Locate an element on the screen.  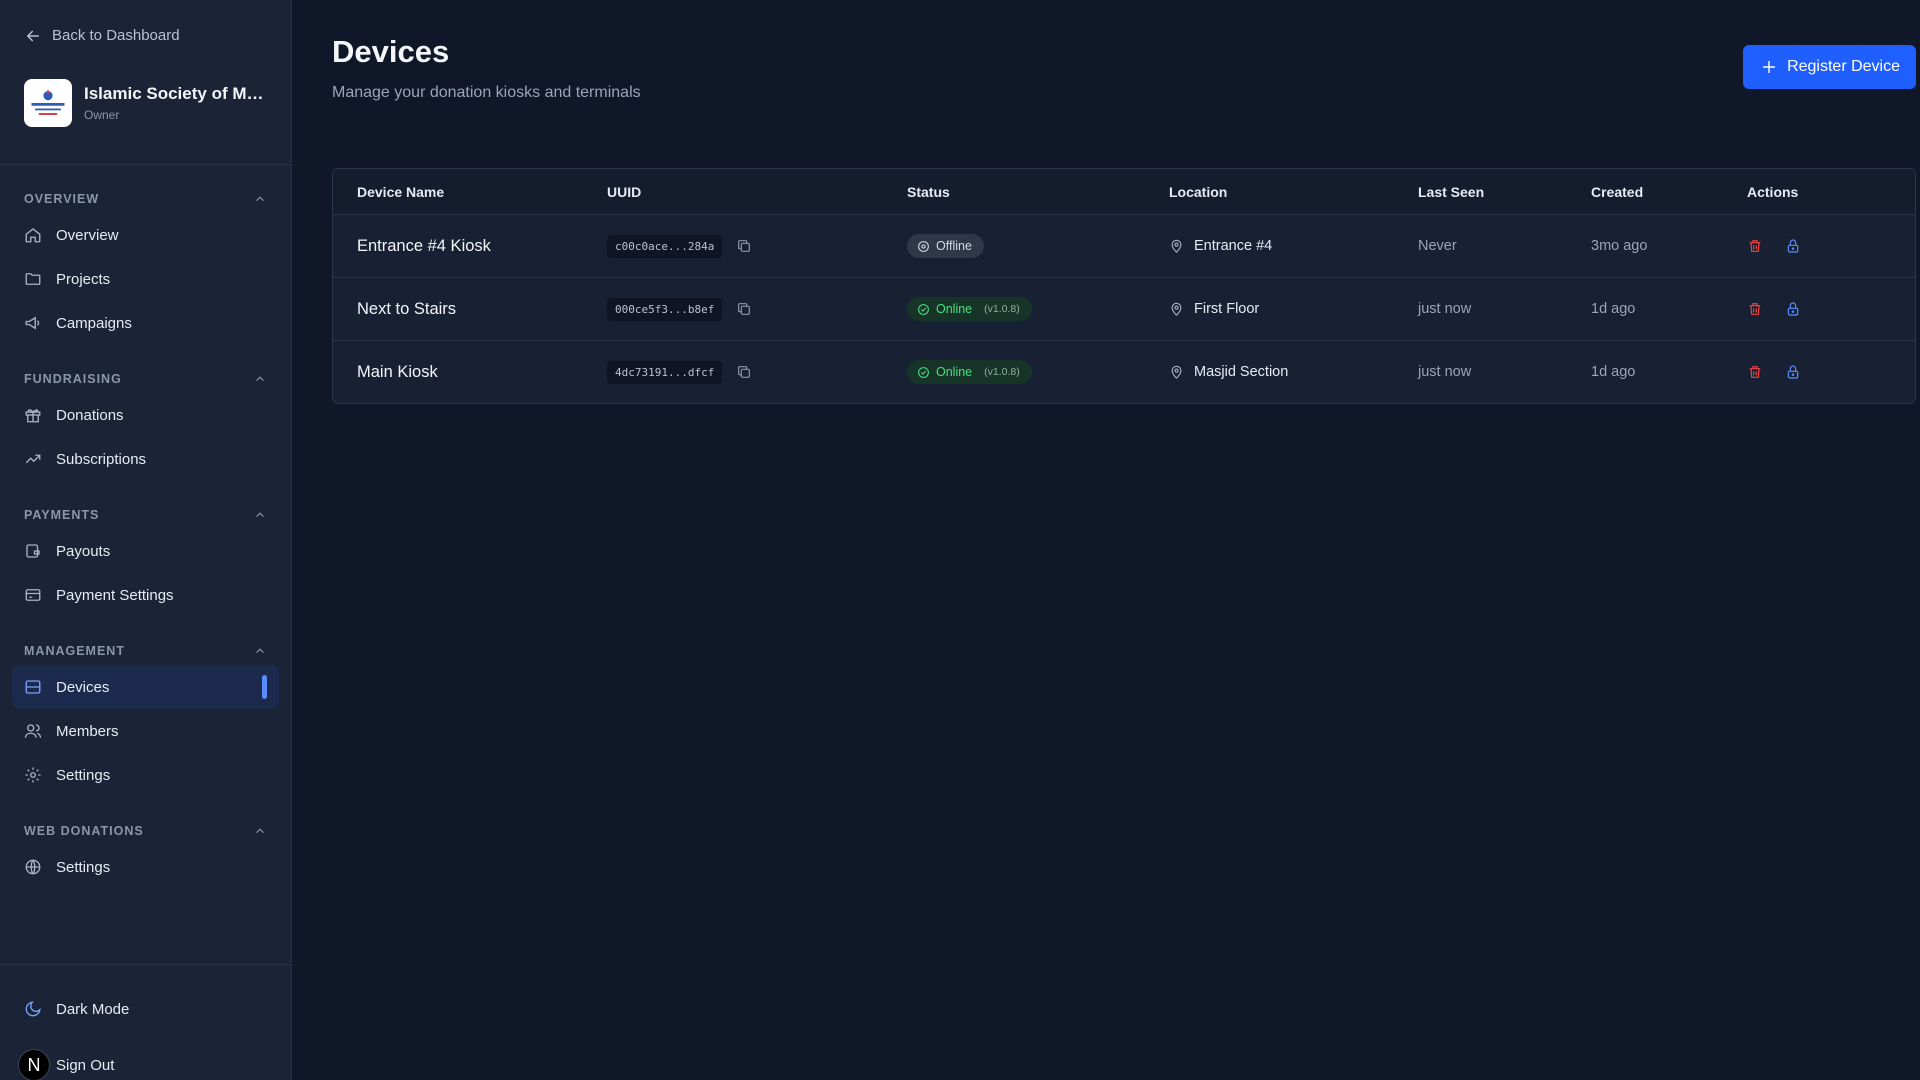
device-uuid: 4dc73191...dfcf is located at coordinates (665, 372).